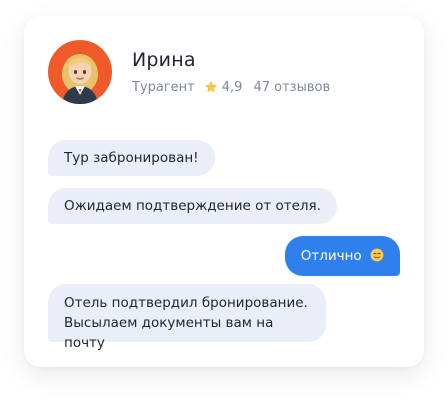 The height and width of the screenshot is (400, 448). What do you see at coordinates (231, 72) in the screenshot?
I see `user-info: Ирина Турагент 4,9 47 отзывов` at bounding box center [231, 72].